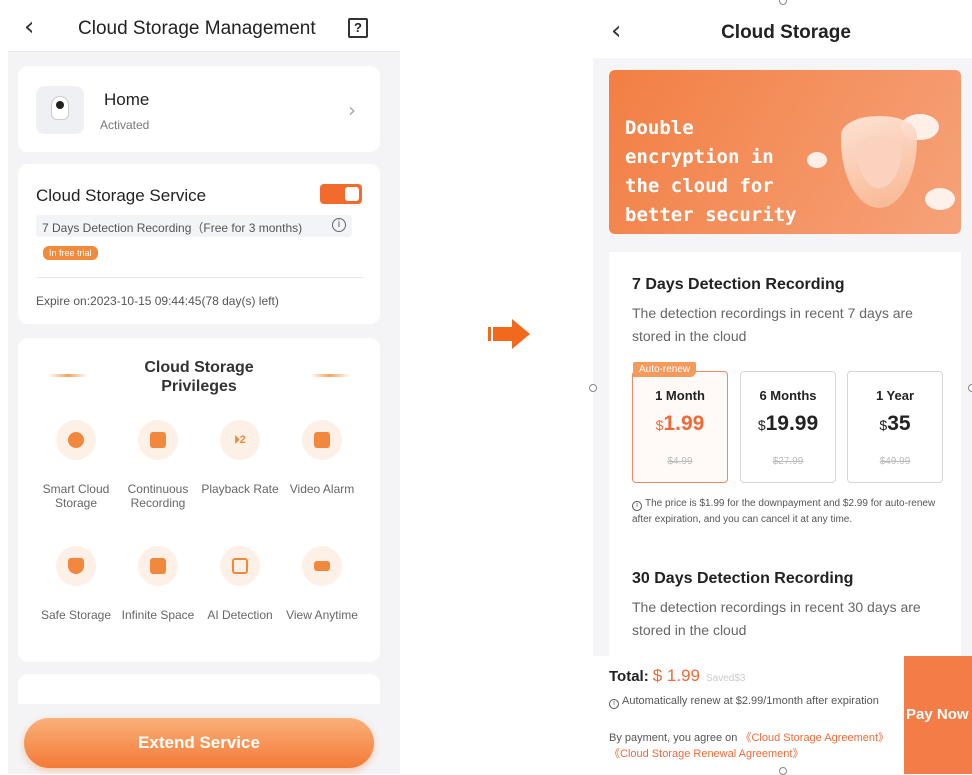 Image resolution: width=972 pixels, height=775 pixels. I want to click on help-icon: ?, so click(358, 28).